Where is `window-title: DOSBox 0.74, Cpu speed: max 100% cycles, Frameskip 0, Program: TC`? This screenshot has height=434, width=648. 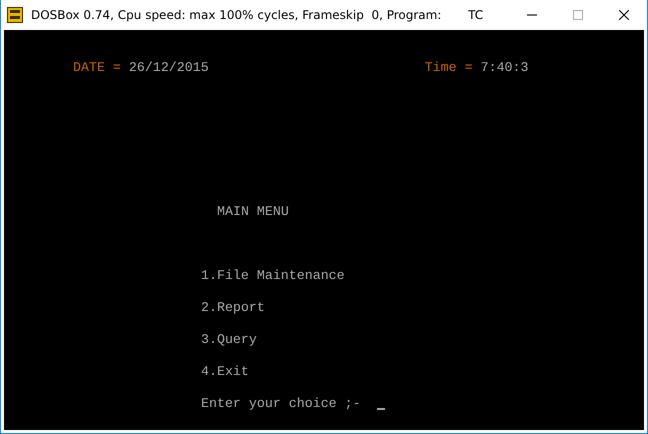 window-title: DOSBox 0.74, Cpu speed: max 100% cycles, Frameskip 0, Program: TC is located at coordinates (257, 15).